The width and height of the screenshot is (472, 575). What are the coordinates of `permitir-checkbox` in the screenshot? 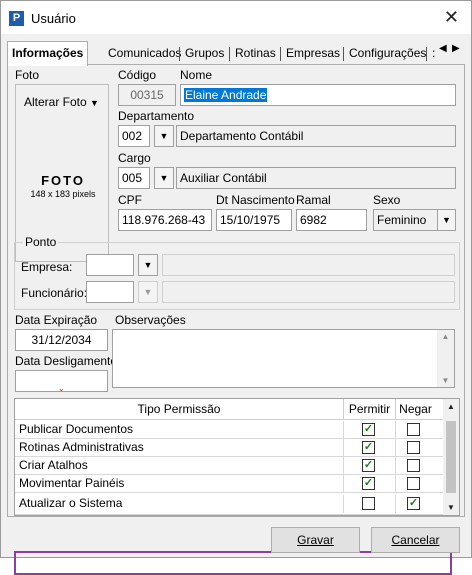 It's located at (368, 503).